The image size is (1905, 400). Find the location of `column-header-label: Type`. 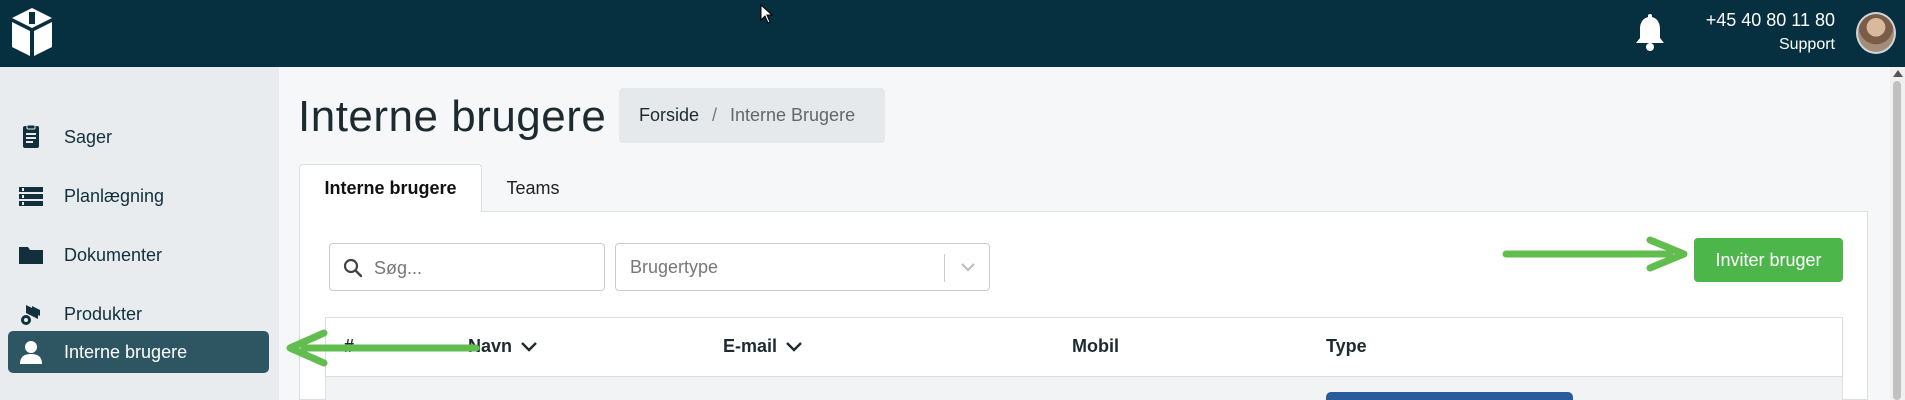

column-header-label: Type is located at coordinates (1346, 346).